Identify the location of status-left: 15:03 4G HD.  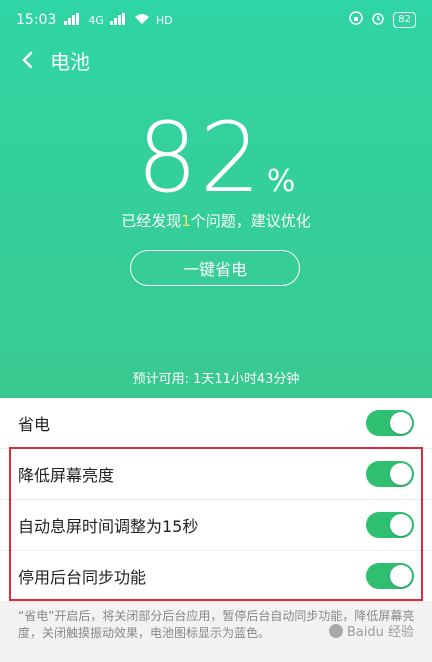
(94, 20).